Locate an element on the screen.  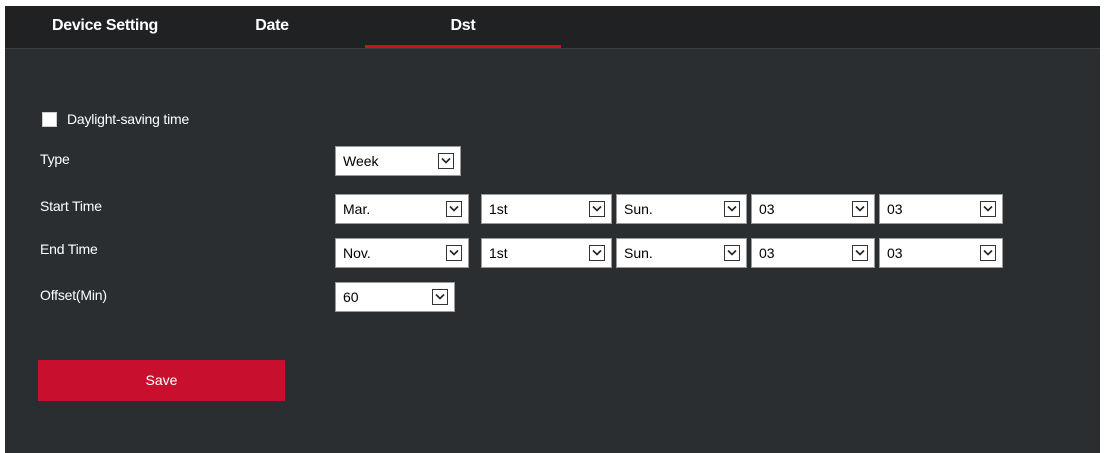
right-edge-strip is located at coordinates (1104, 226).